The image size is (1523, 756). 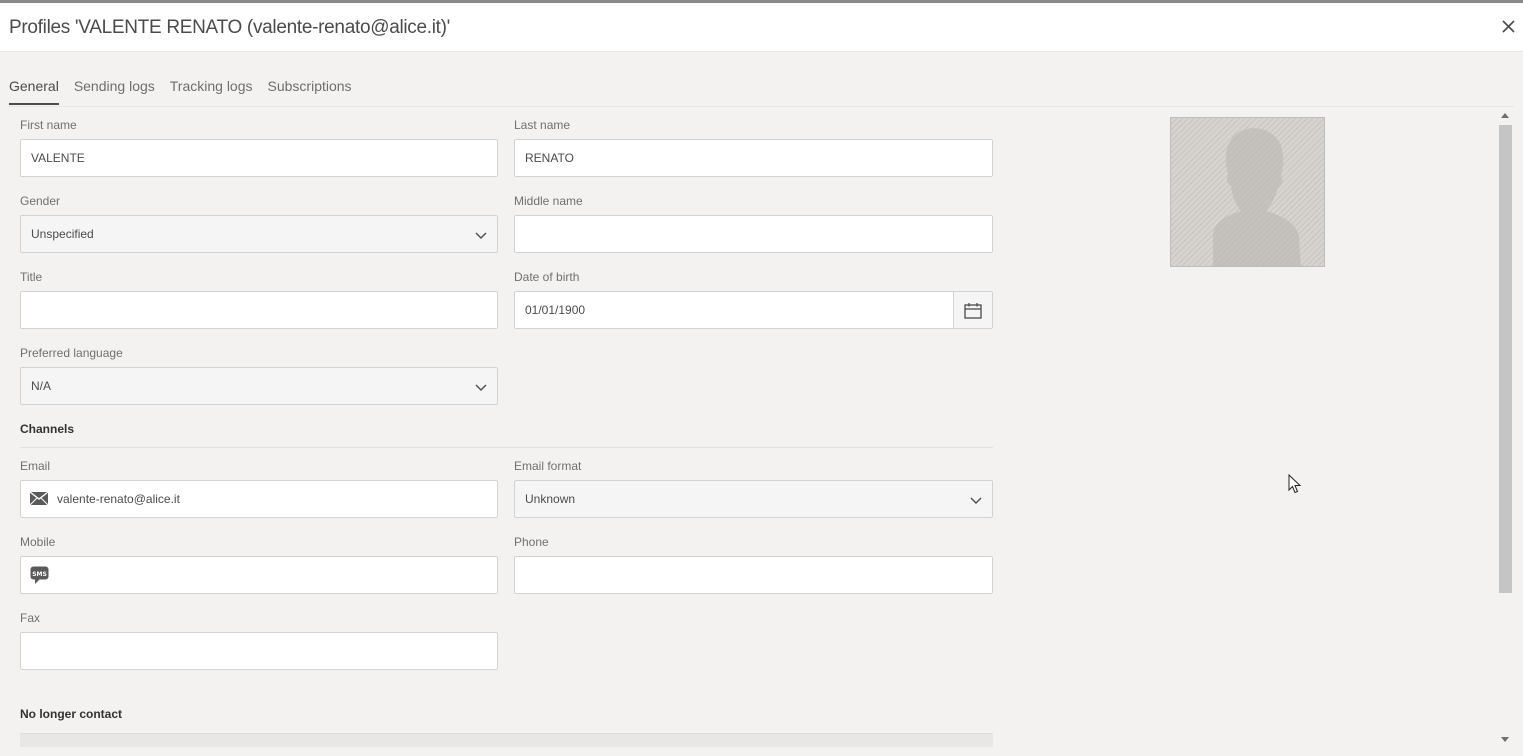 I want to click on gender-select: Unspecified, so click(x=259, y=234).